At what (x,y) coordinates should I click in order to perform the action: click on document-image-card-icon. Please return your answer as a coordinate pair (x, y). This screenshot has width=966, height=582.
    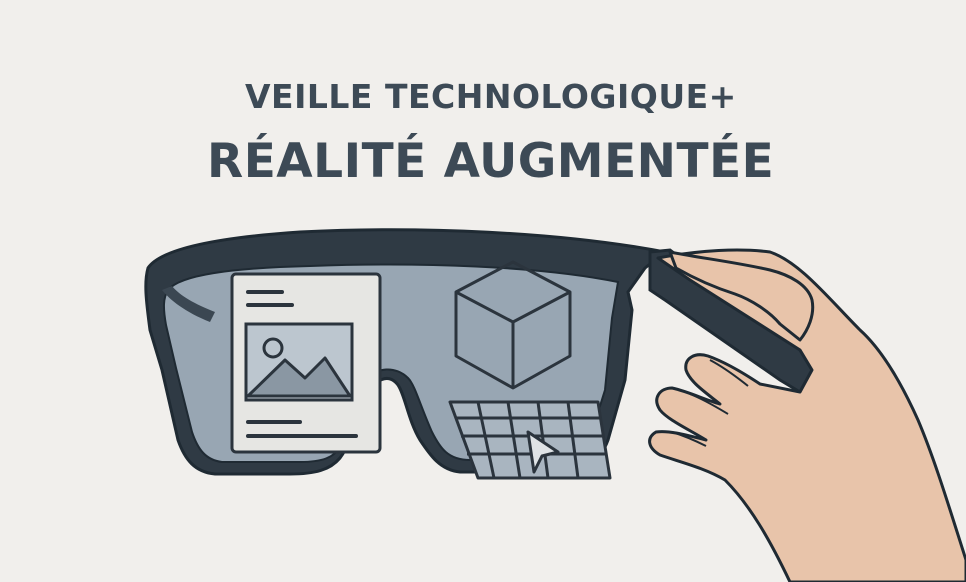
    Looking at the image, I should click on (306, 363).